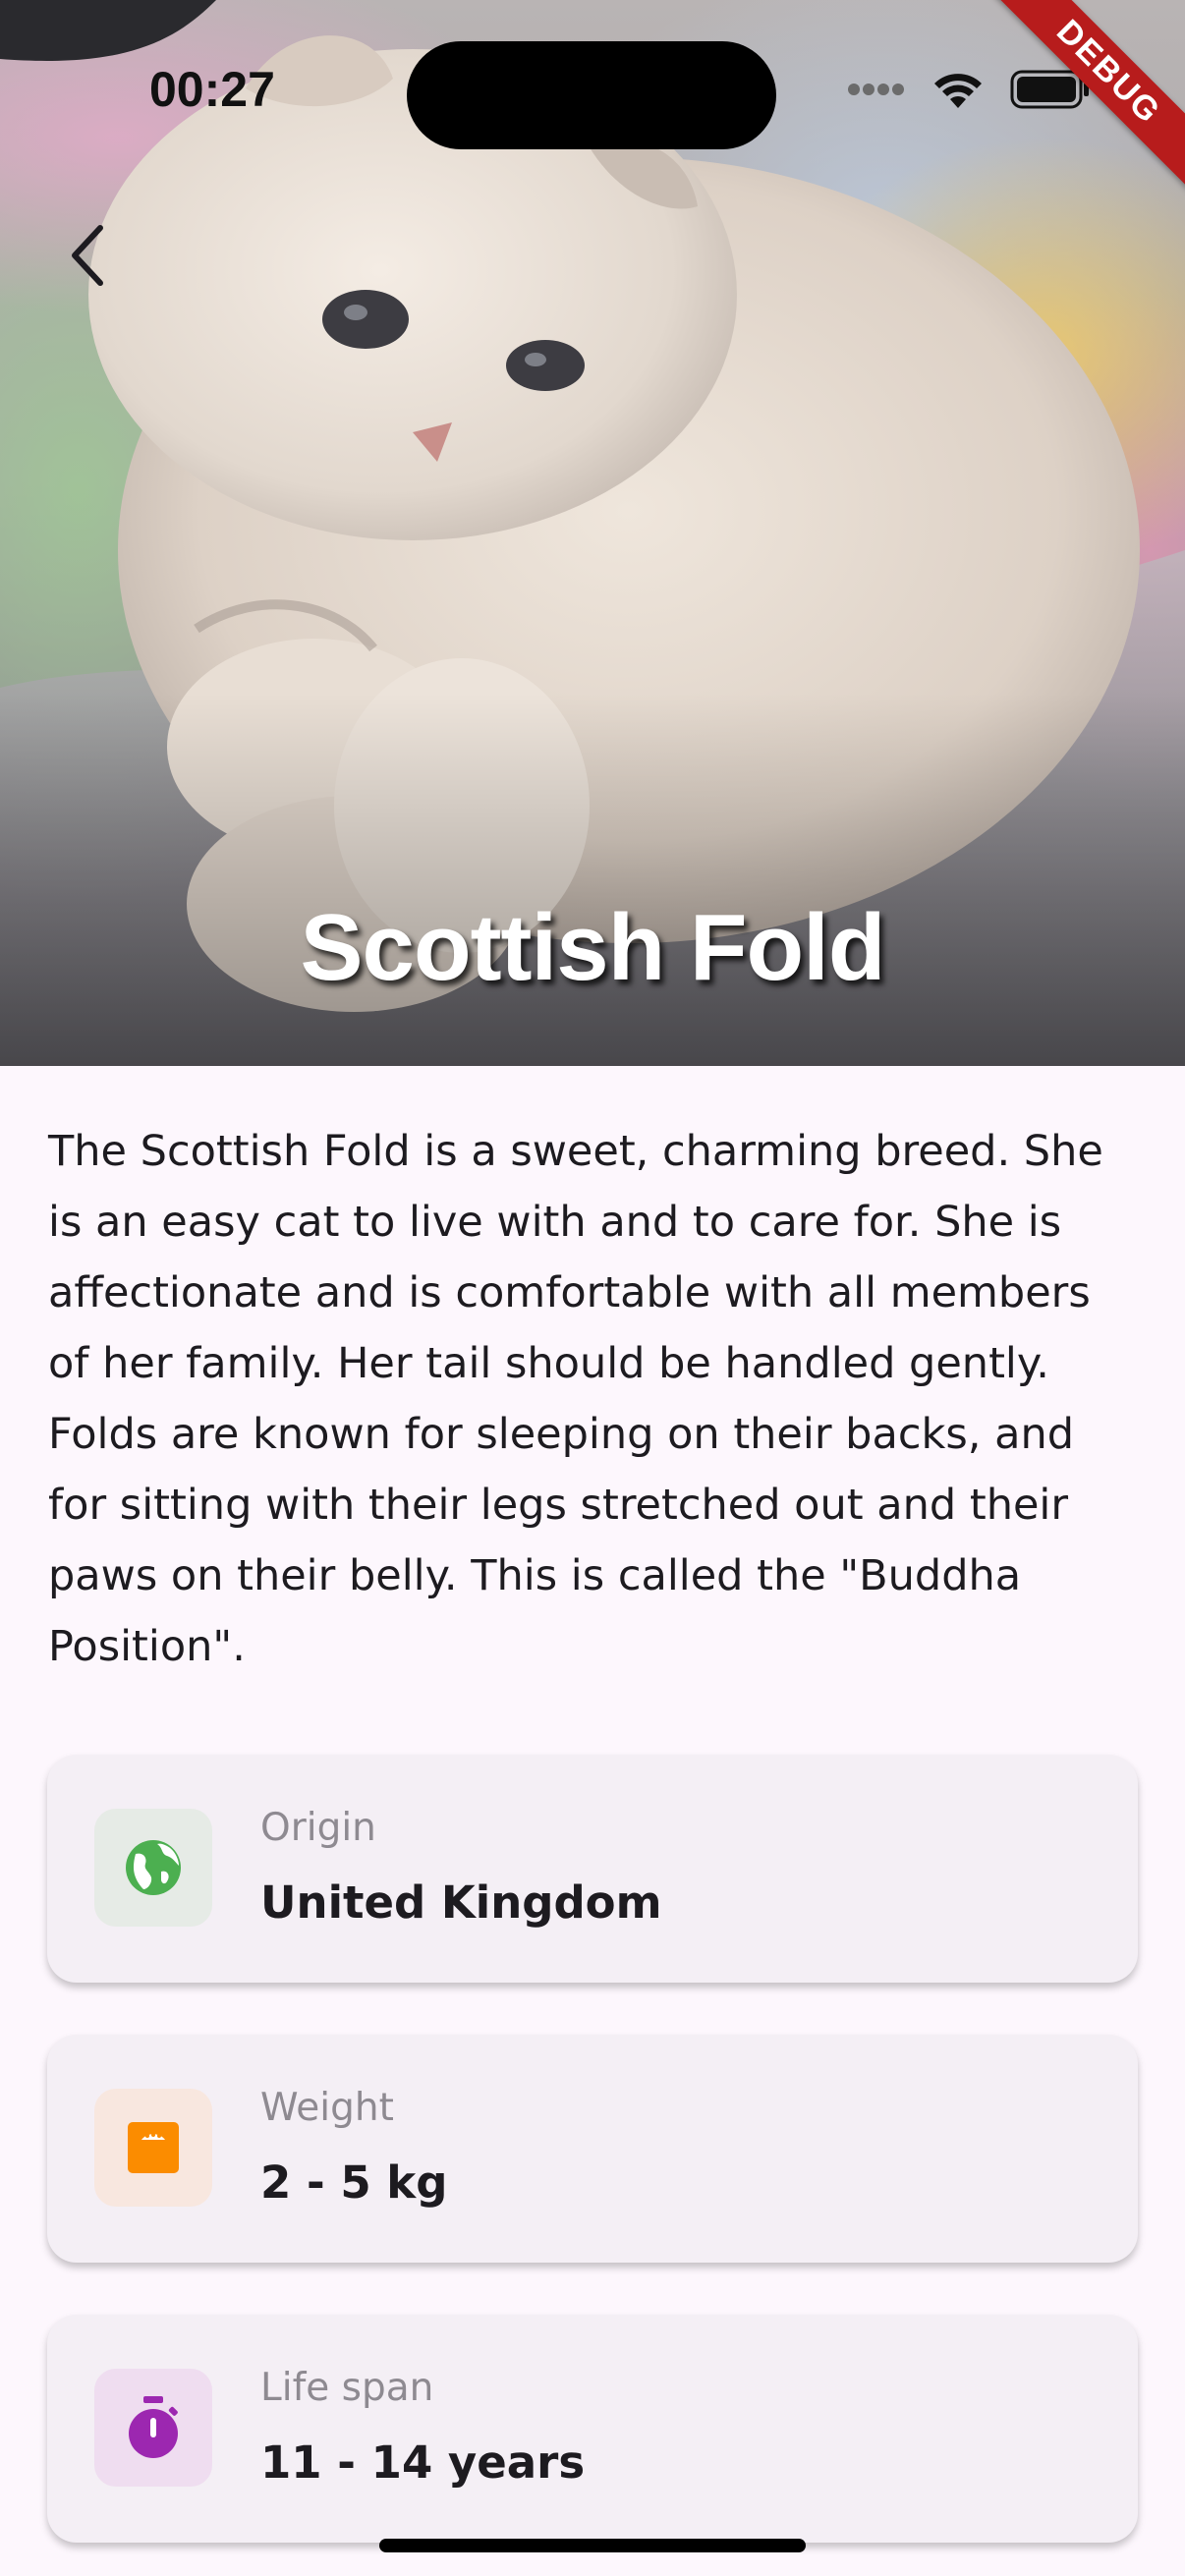  What do you see at coordinates (592, 2429) in the screenshot?
I see `info-card-life-span: Life span 11 - 14 years` at bounding box center [592, 2429].